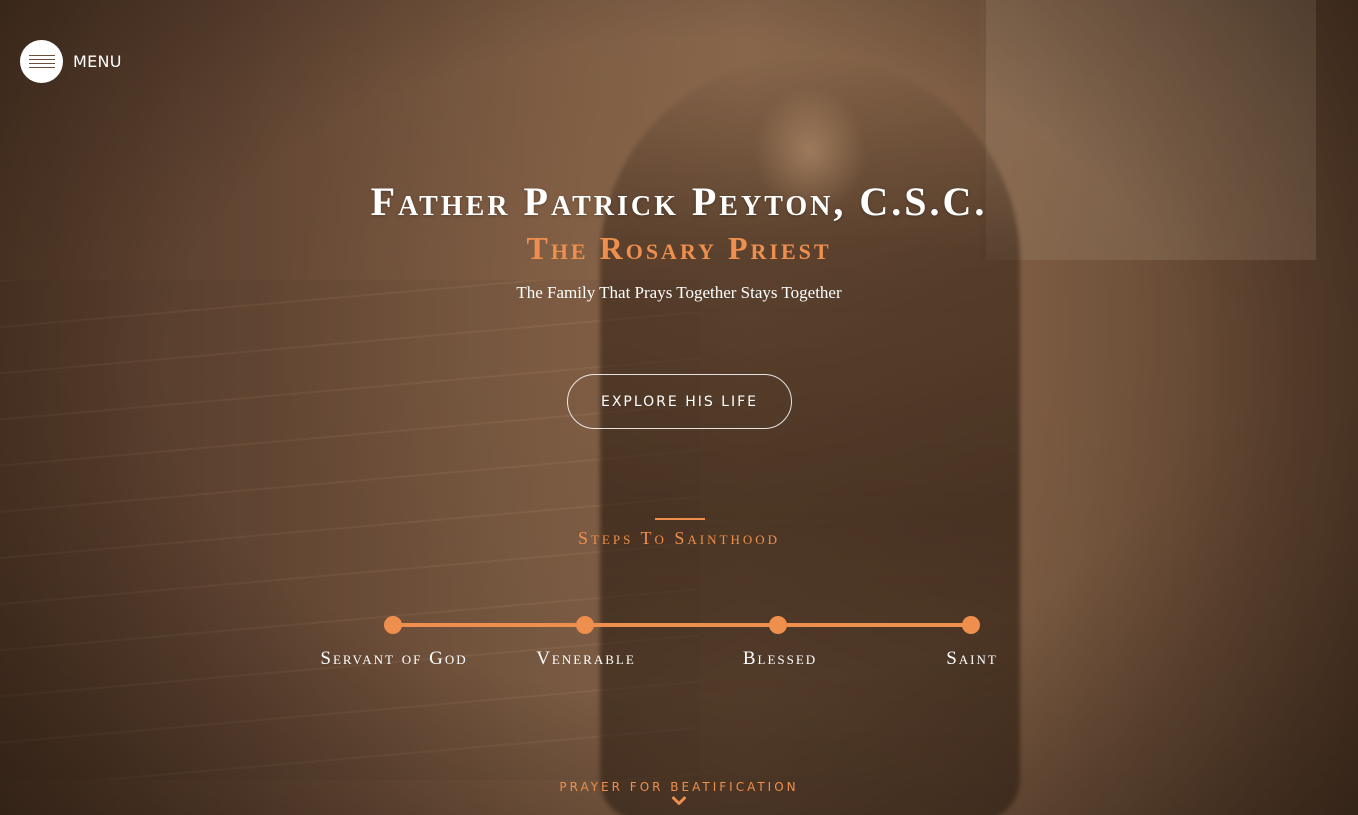 This screenshot has height=815, width=1358. Describe the element at coordinates (585, 625) in the screenshot. I see `timeline-dot-venerable` at that location.